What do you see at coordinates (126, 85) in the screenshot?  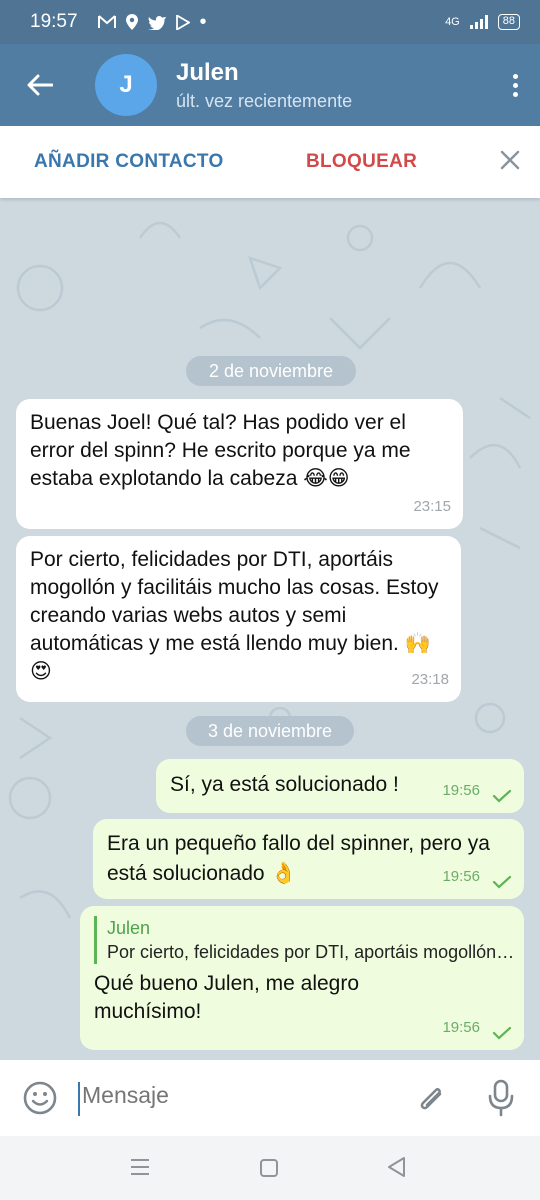 I see `avatar: J` at bounding box center [126, 85].